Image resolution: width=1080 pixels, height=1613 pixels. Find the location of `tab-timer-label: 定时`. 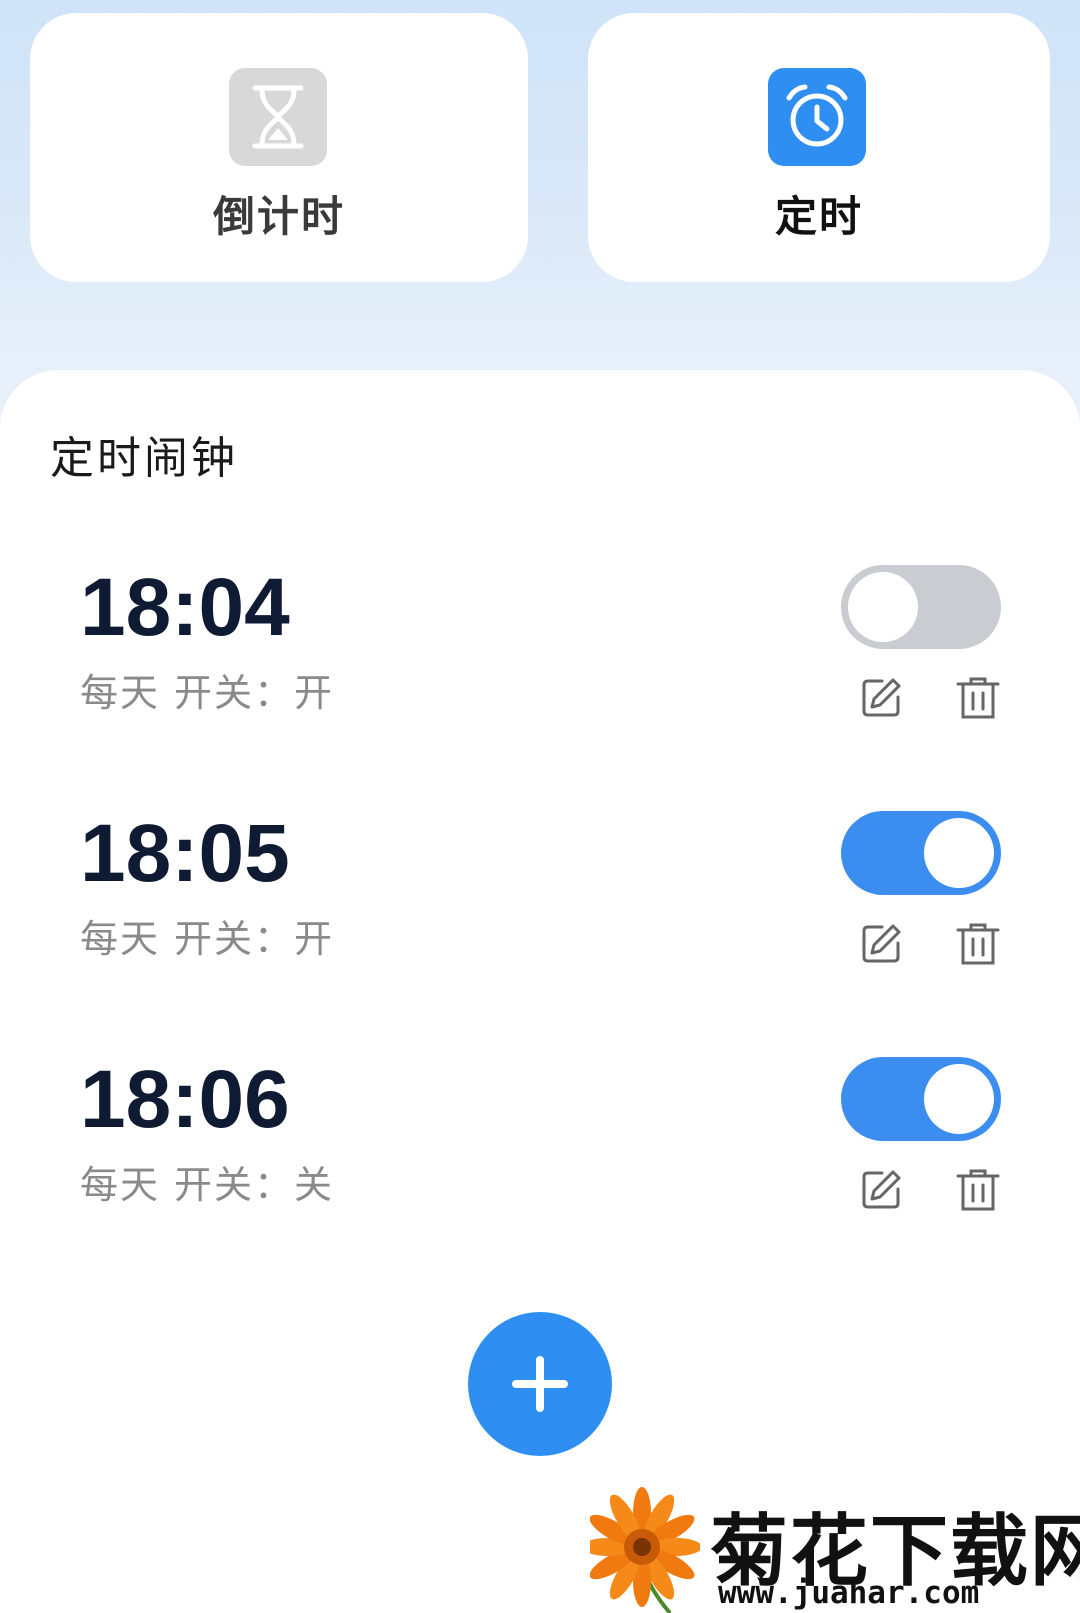

tab-timer-label: 定时 is located at coordinates (818, 216).